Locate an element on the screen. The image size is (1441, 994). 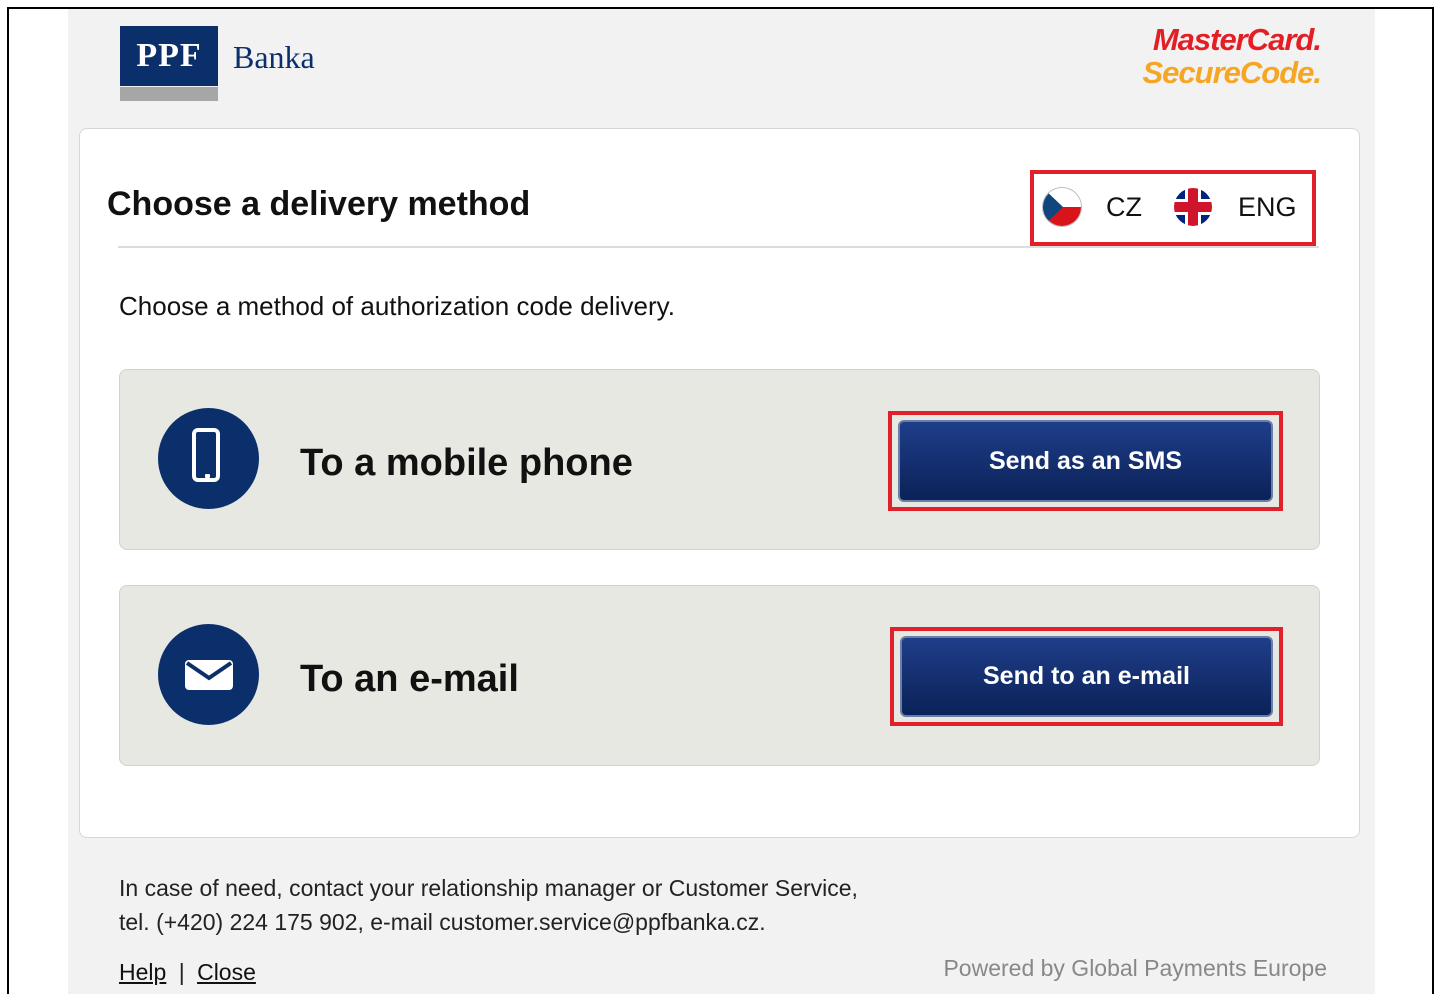
mobile-phone-icon is located at coordinates (208, 458).